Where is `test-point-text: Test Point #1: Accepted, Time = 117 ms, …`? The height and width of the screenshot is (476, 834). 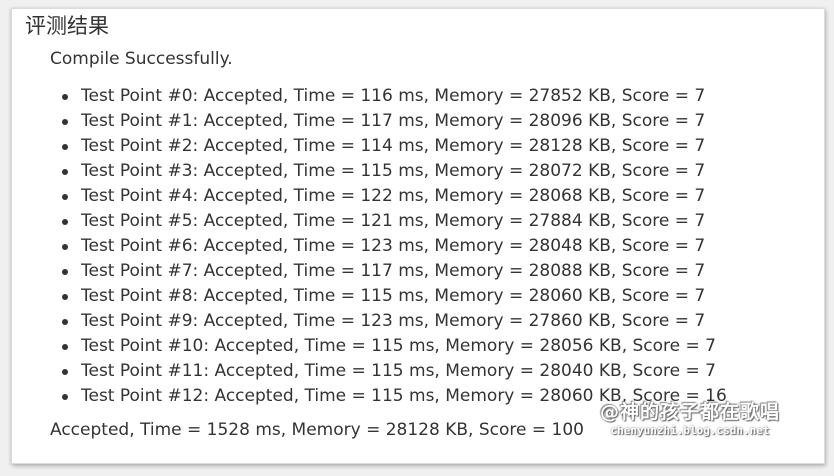 test-point-text: Test Point #1: Accepted, Time = 117 ms, … is located at coordinates (393, 121).